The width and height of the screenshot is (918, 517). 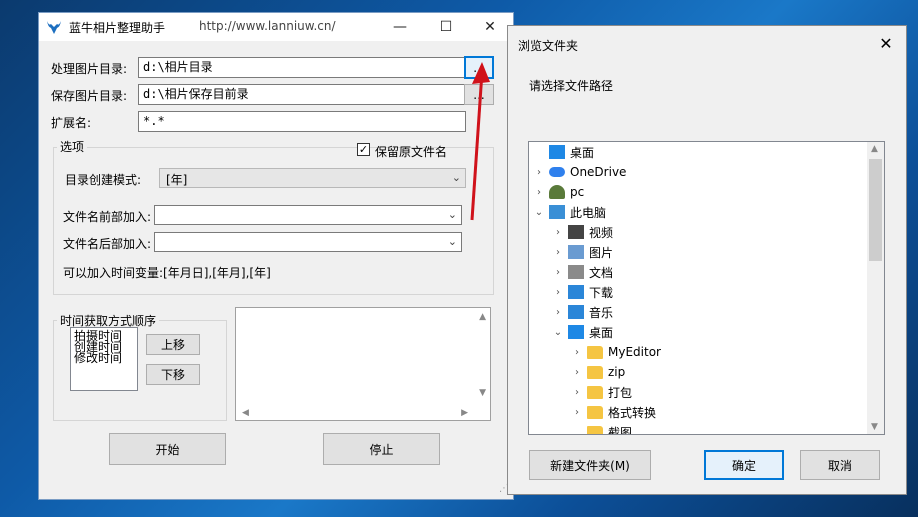 What do you see at coordinates (617, 372) in the screenshot?
I see `tree-item-label: zip` at bounding box center [617, 372].